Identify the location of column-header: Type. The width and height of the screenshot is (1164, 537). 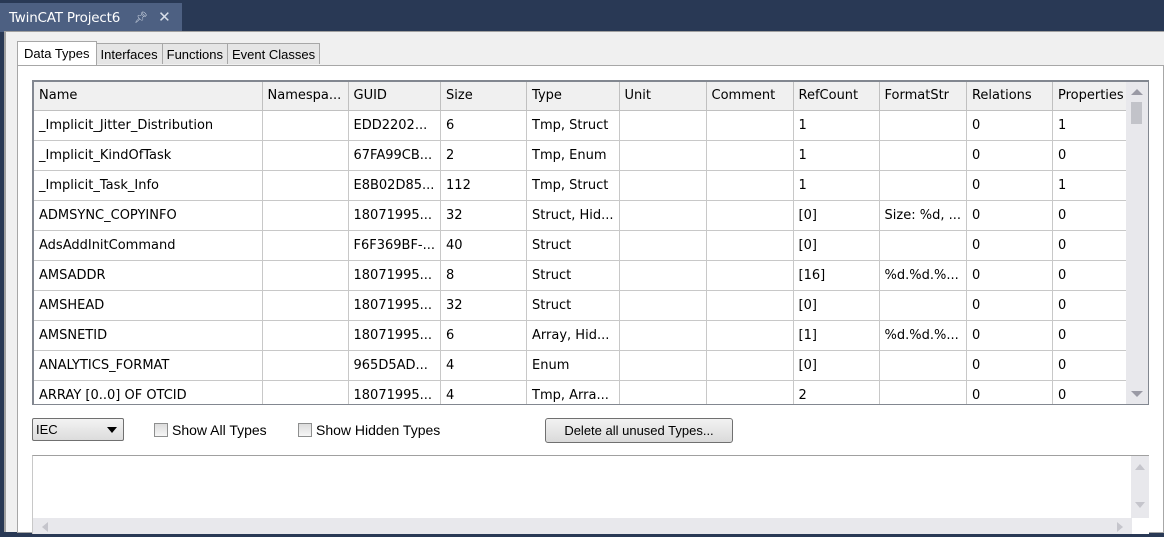
(573, 96).